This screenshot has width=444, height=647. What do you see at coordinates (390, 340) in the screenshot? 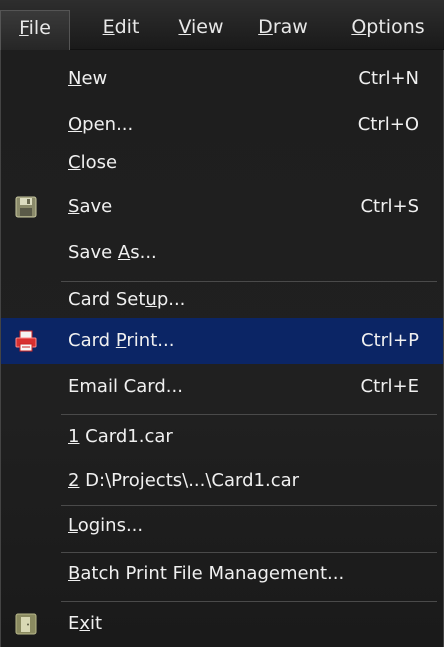
I see `shortcut-card-print: Ctrl+P` at bounding box center [390, 340].